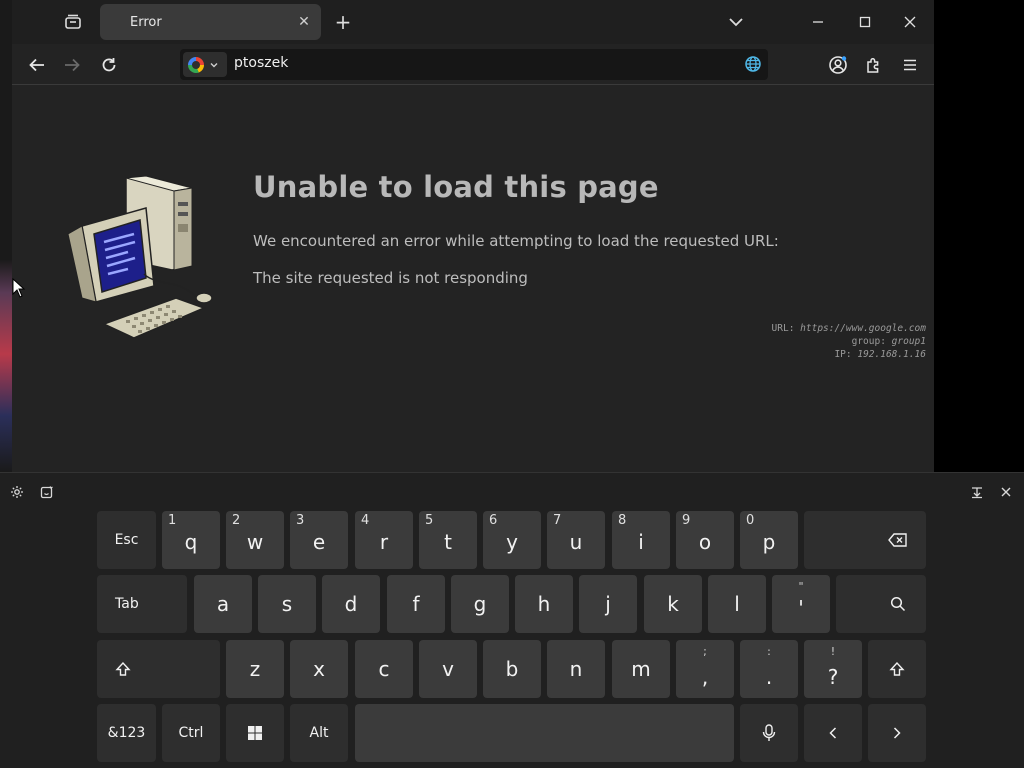  I want to click on key-symbols-label: &123, so click(126, 733).